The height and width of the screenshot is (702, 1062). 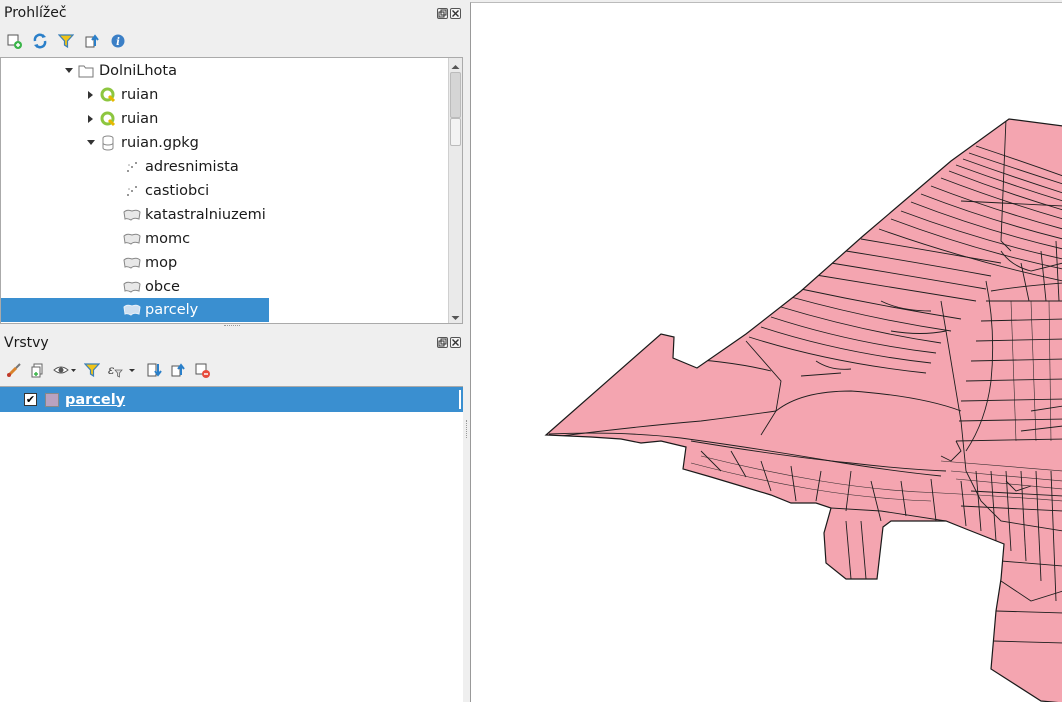 I want to click on layers-panel-title: Vrstvy, so click(x=26, y=343).